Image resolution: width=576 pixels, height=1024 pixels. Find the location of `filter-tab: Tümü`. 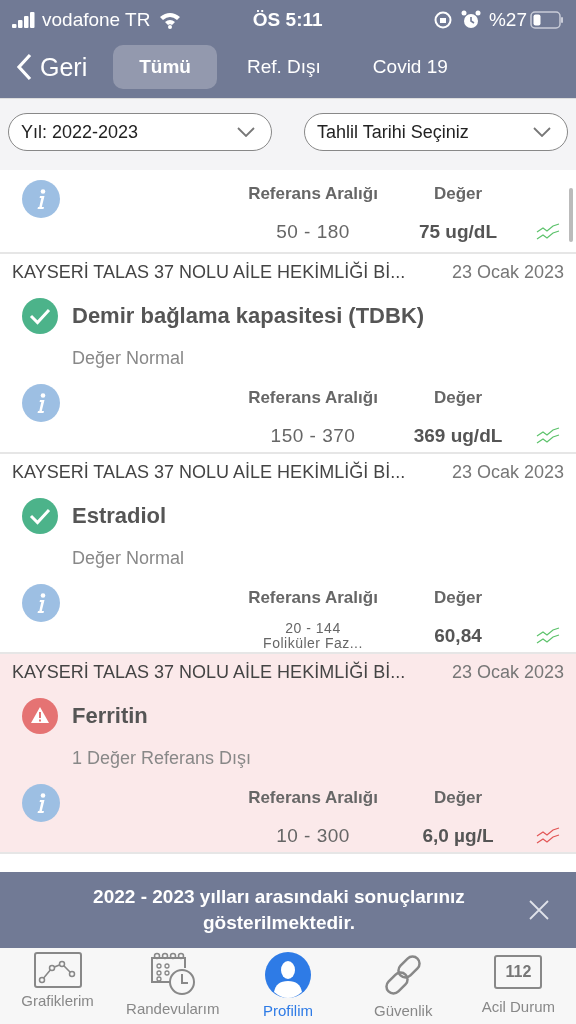

filter-tab: Tümü is located at coordinates (165, 67).